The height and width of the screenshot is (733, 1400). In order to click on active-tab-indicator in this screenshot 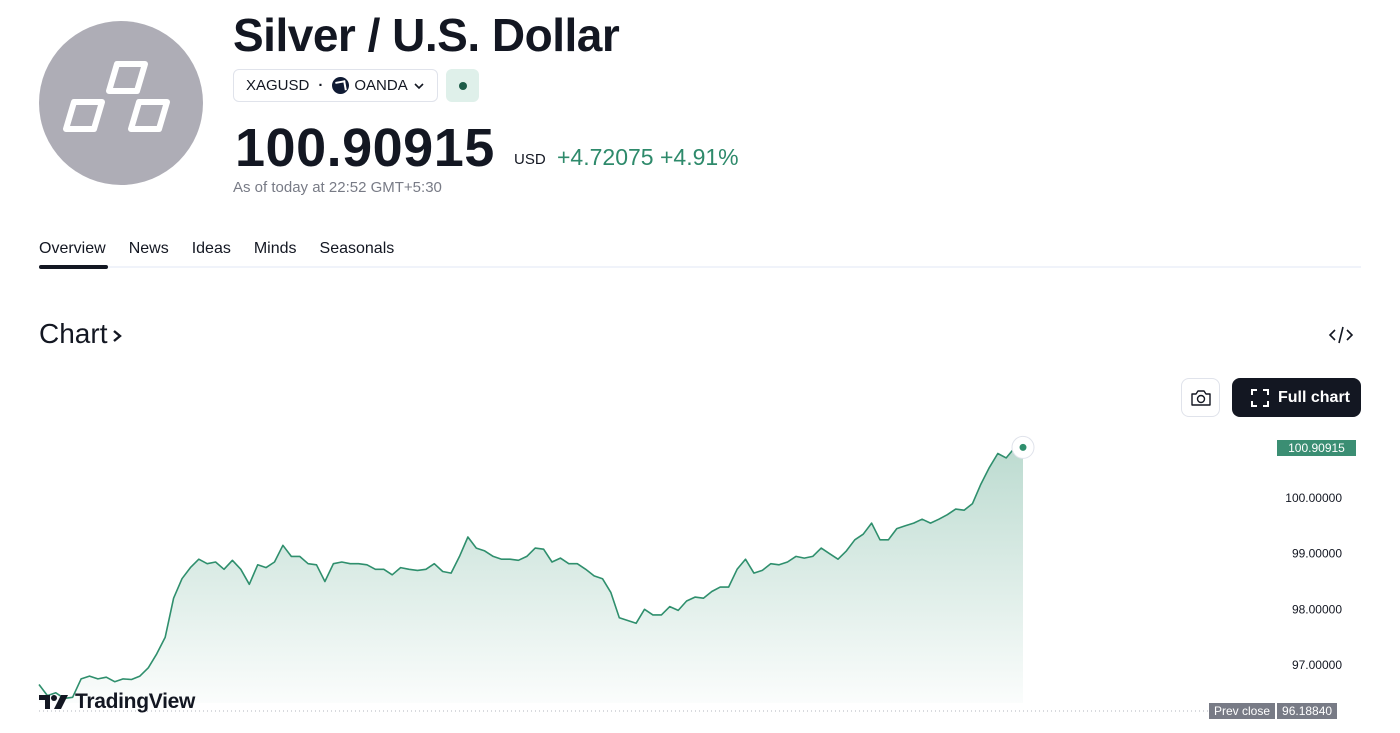, I will do `click(73, 267)`.